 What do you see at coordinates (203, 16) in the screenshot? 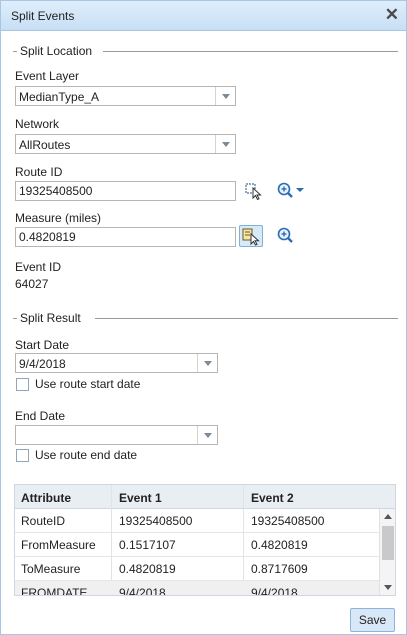
I see `title-bar: Split Events ✕` at bounding box center [203, 16].